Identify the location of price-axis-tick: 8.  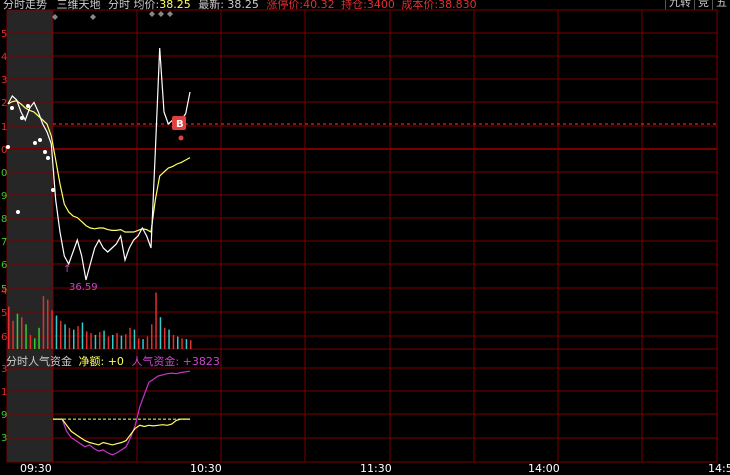
(4, 219).